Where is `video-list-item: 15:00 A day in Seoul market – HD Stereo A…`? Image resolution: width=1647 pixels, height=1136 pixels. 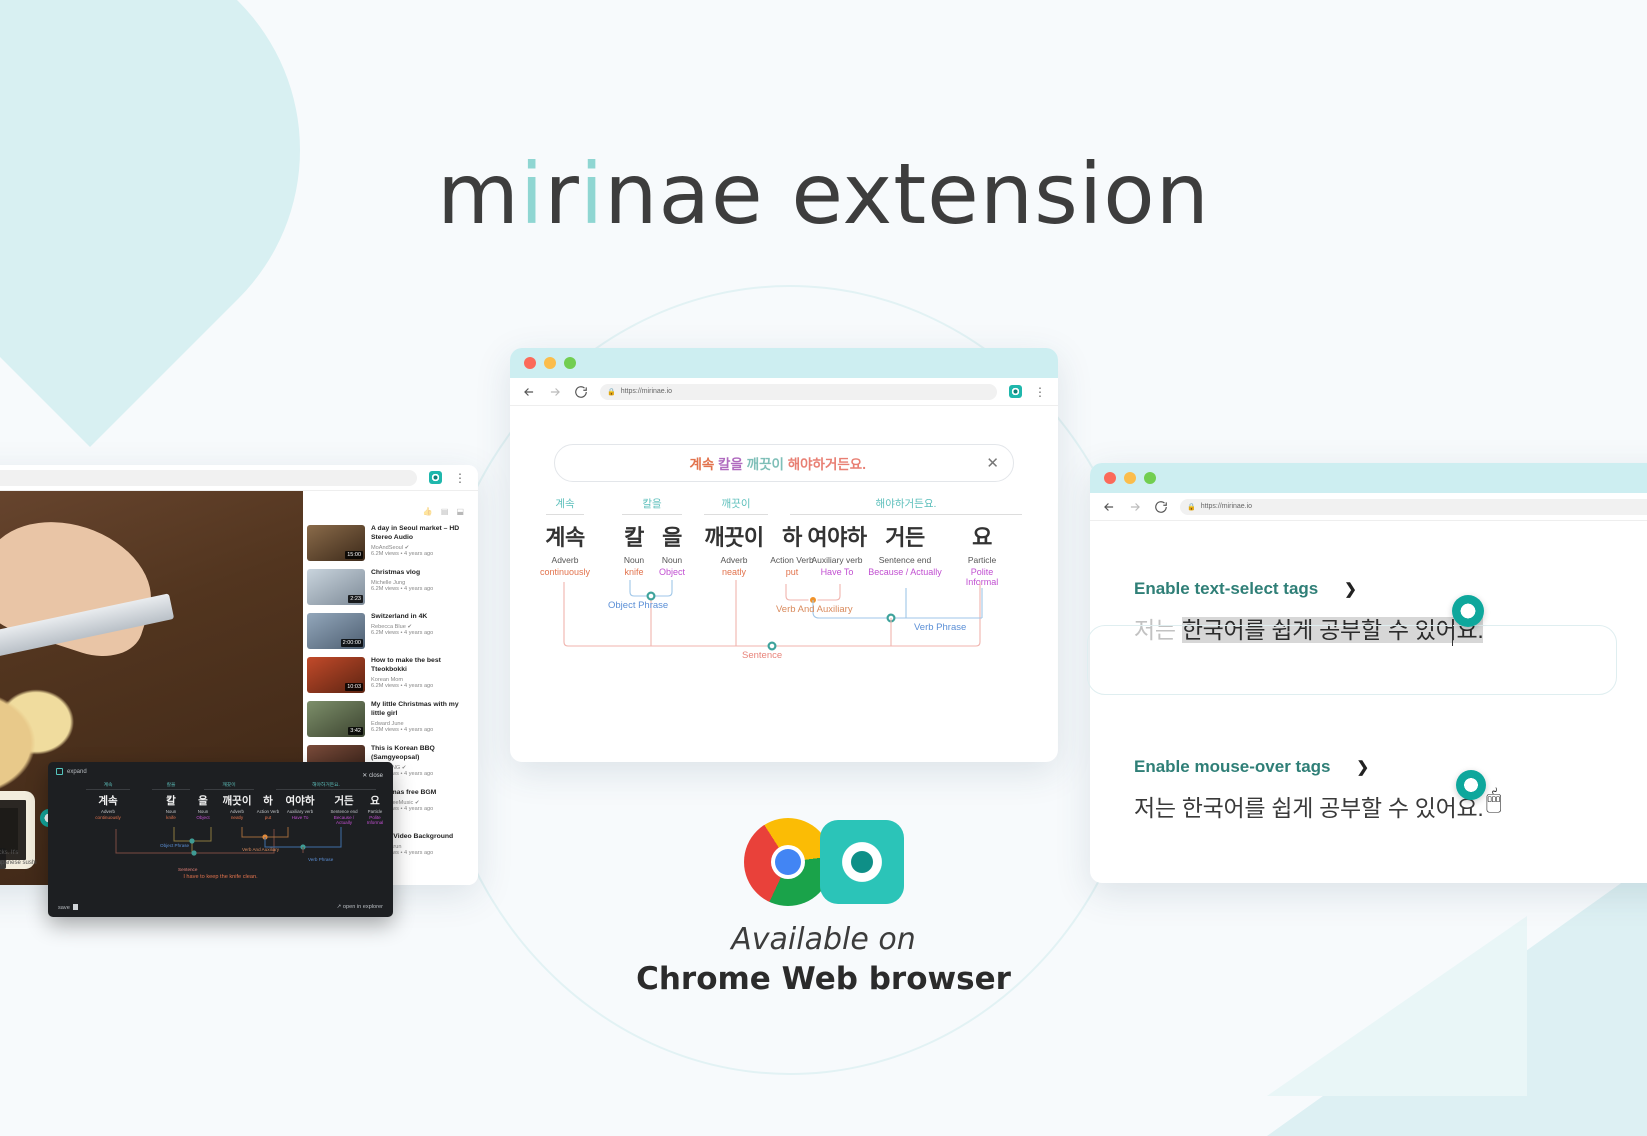
video-list-item: 15:00 A day in Seoul market – HD Stereo A… is located at coordinates (389, 543).